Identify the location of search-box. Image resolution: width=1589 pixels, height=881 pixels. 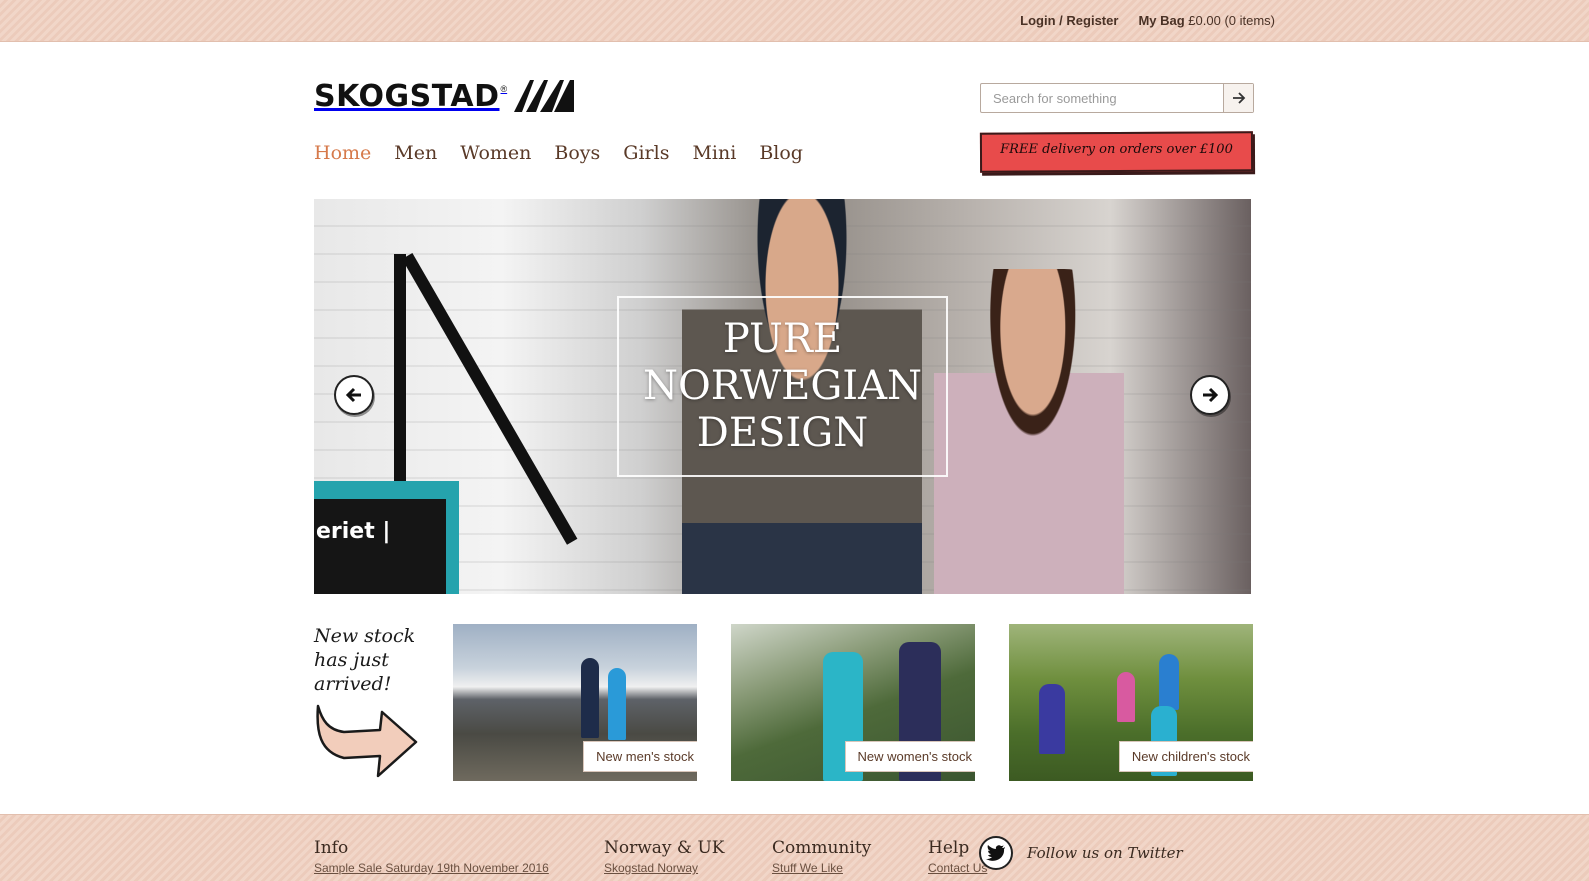
(1117, 98).